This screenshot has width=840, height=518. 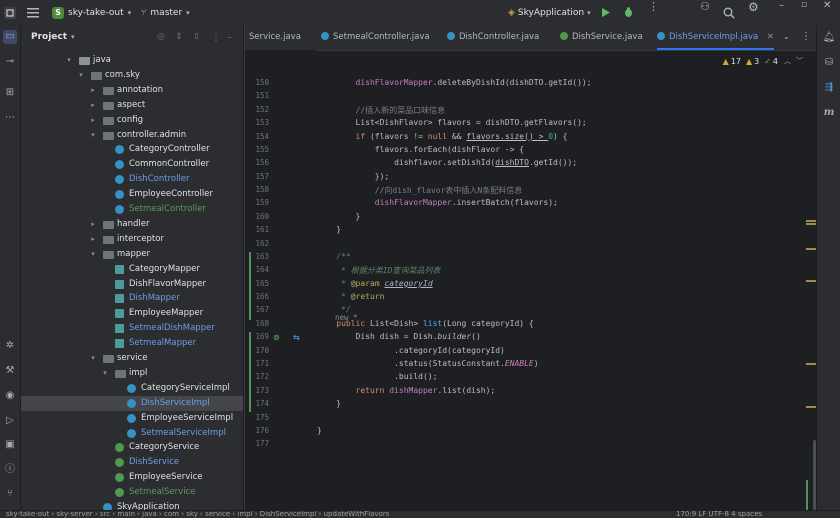 I want to click on code-line: //插入新的菜品口味信息, so click(x=381, y=110).